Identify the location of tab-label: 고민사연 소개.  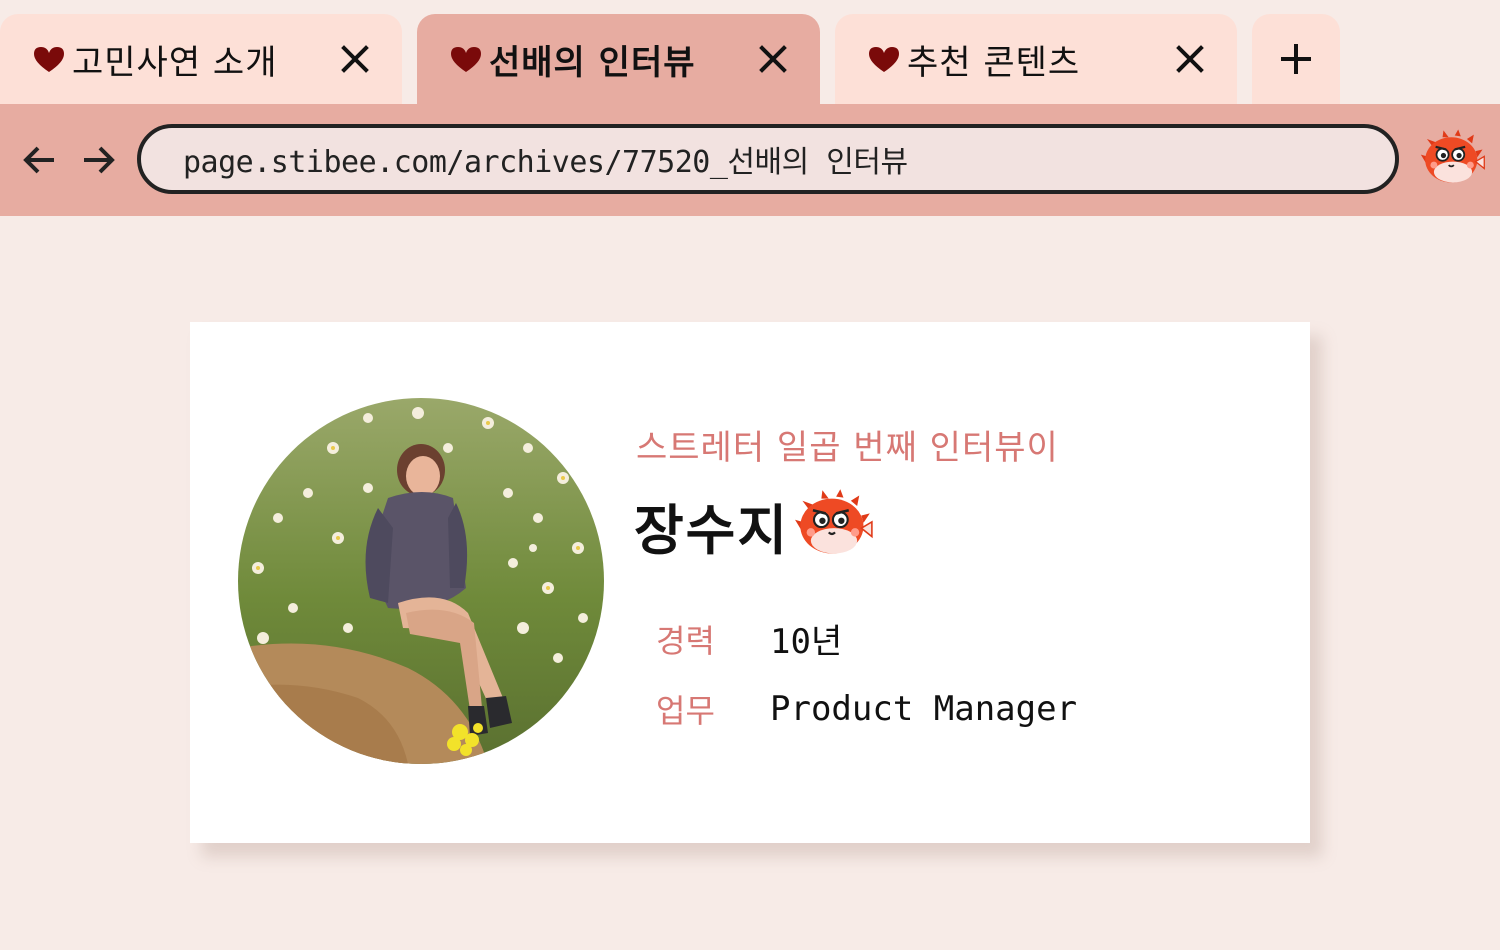
(175, 62).